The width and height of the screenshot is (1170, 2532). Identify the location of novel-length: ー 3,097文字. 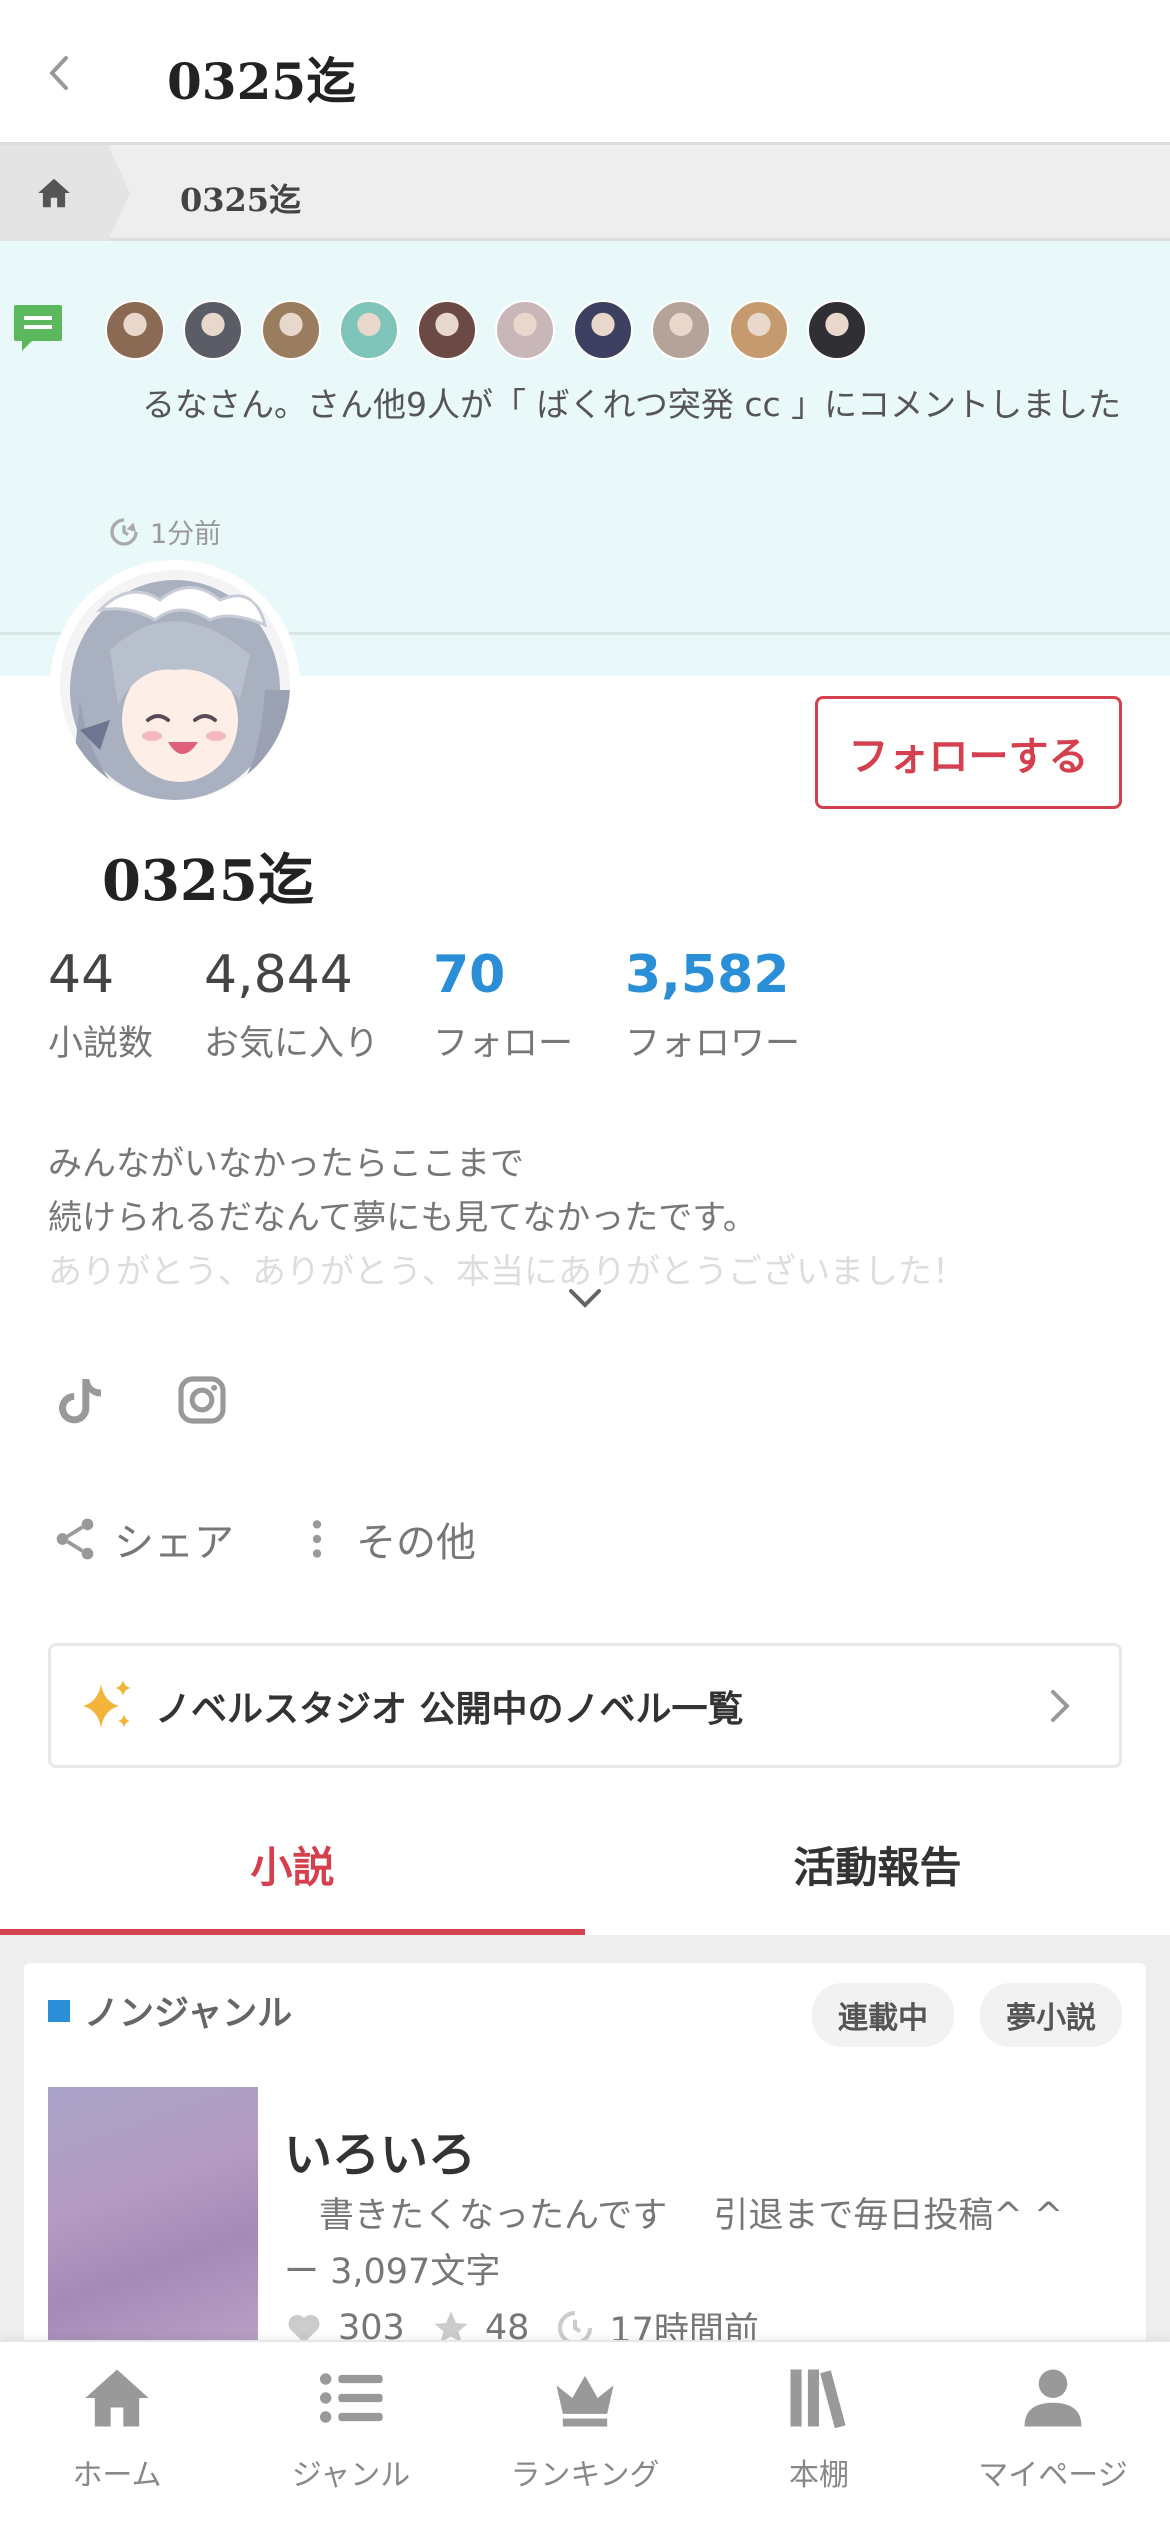
(392, 2272).